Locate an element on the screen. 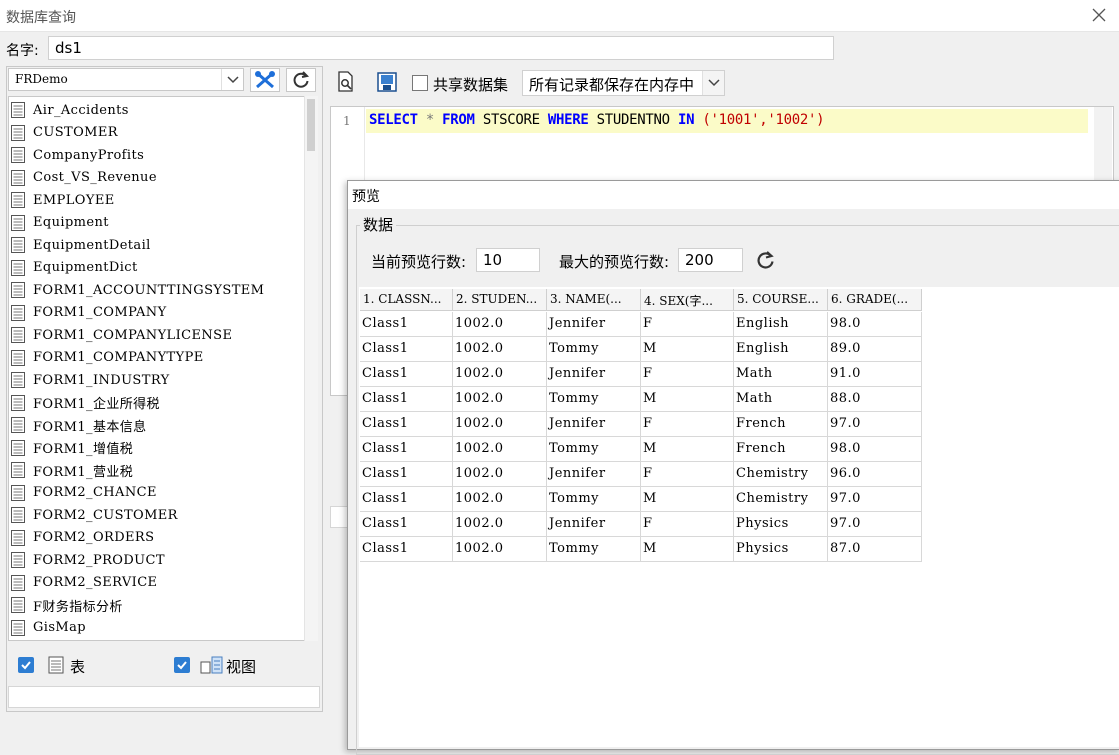 The image size is (1119, 755). table-list-item: FORM2_SERVICE is located at coordinates (84, 583).